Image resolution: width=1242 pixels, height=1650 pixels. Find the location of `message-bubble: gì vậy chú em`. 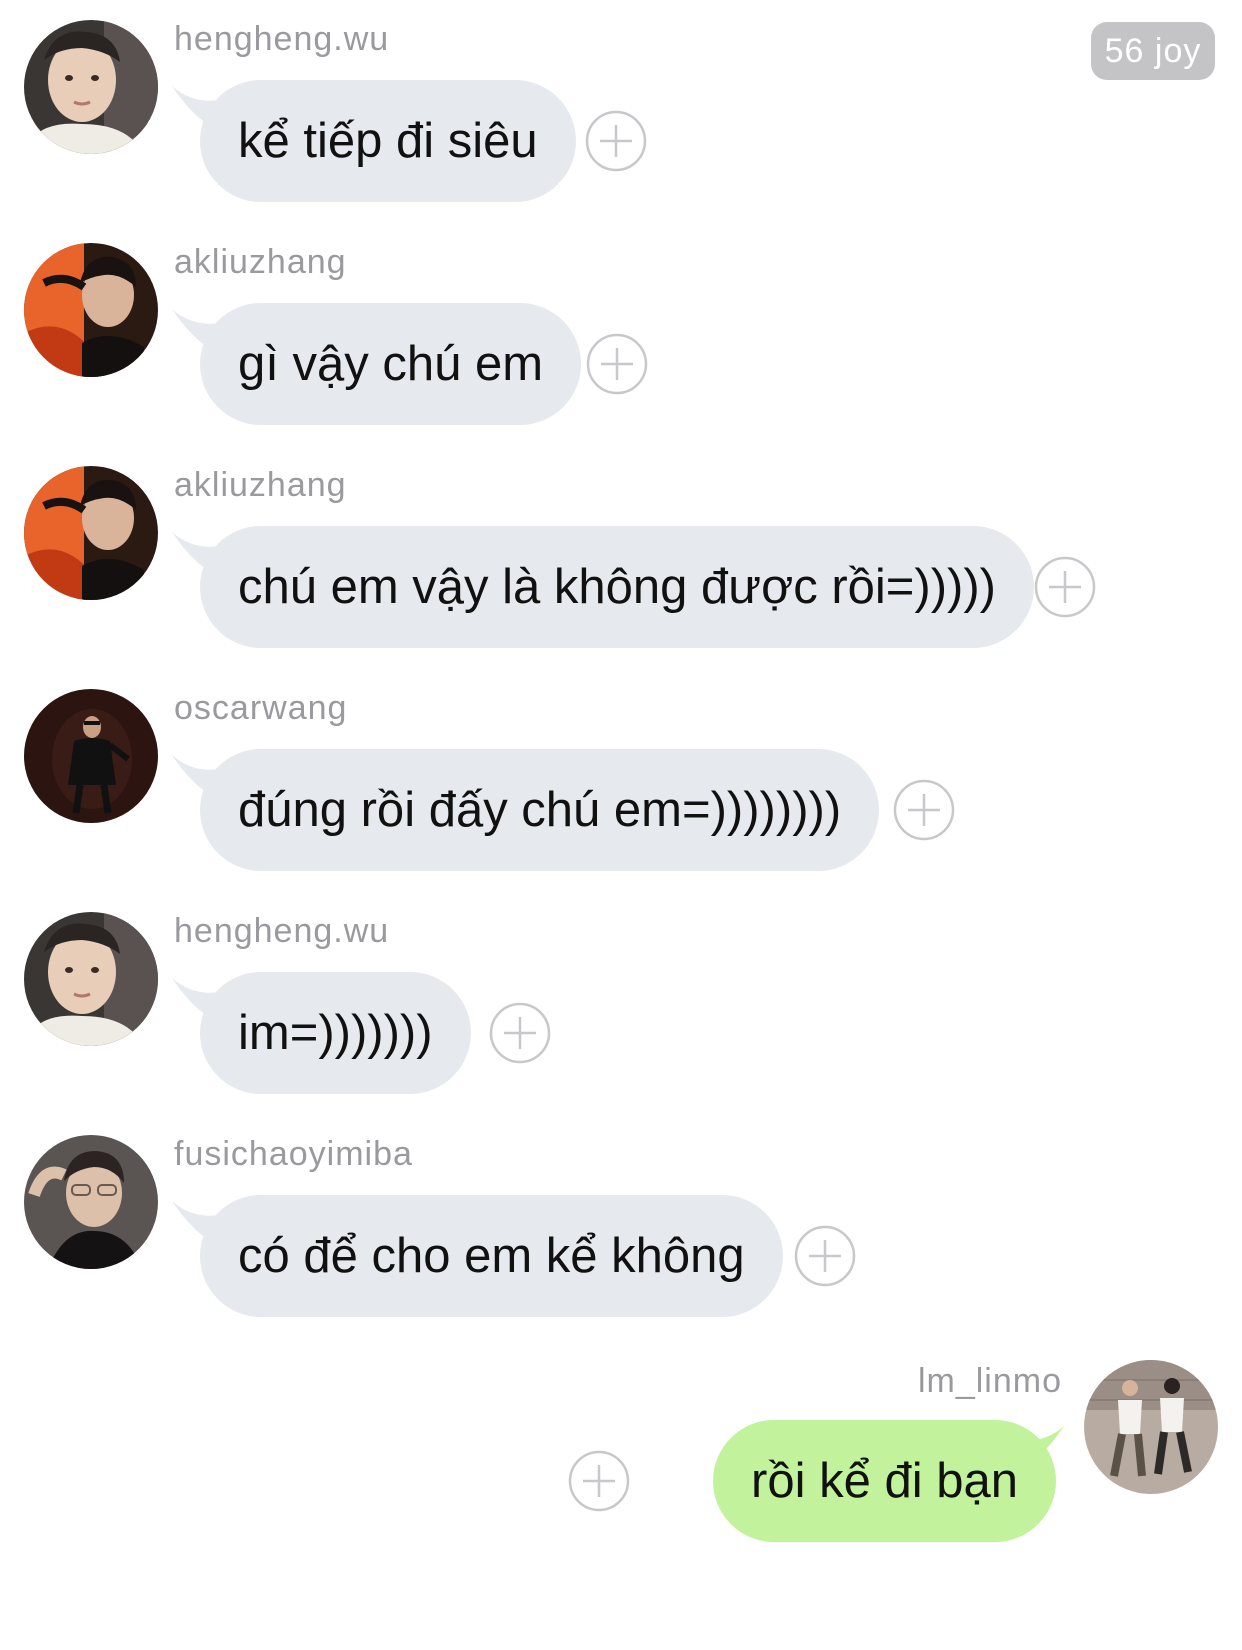

message-bubble: gì vậy chú em is located at coordinates (391, 364).